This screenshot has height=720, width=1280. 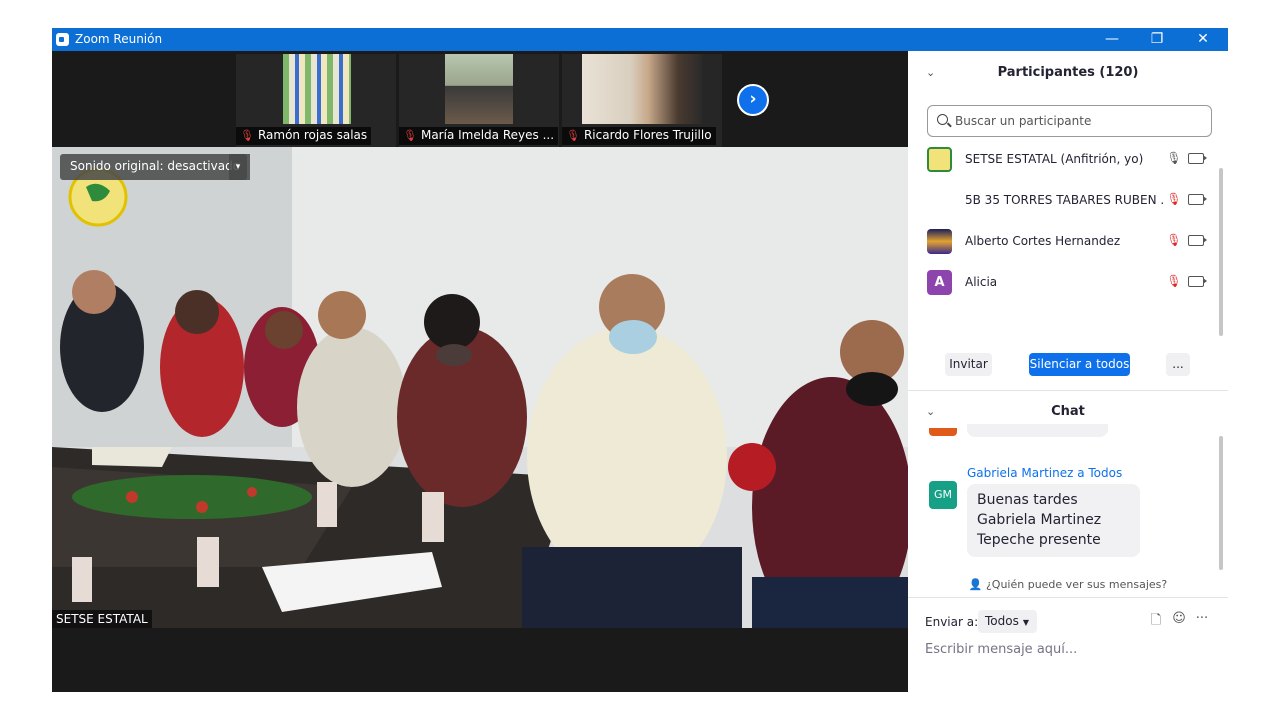 What do you see at coordinates (155, 167) in the screenshot?
I see `original-sound-toggle: Sonido original: desactivado` at bounding box center [155, 167].